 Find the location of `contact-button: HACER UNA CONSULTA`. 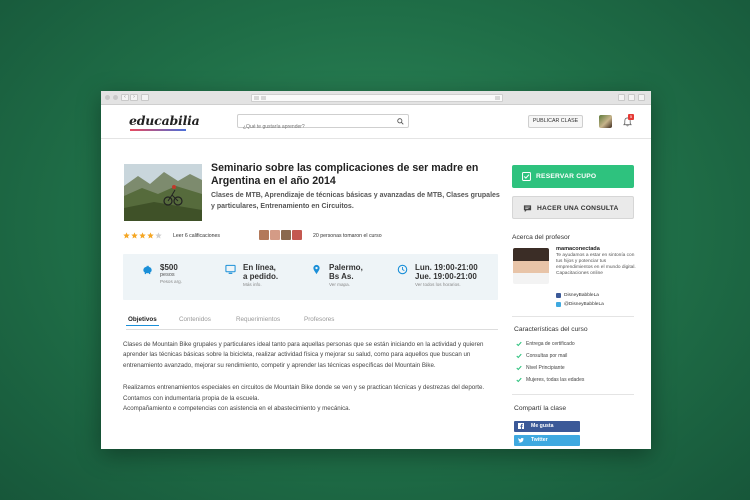

contact-button: HACER UNA CONSULTA is located at coordinates (573, 207).